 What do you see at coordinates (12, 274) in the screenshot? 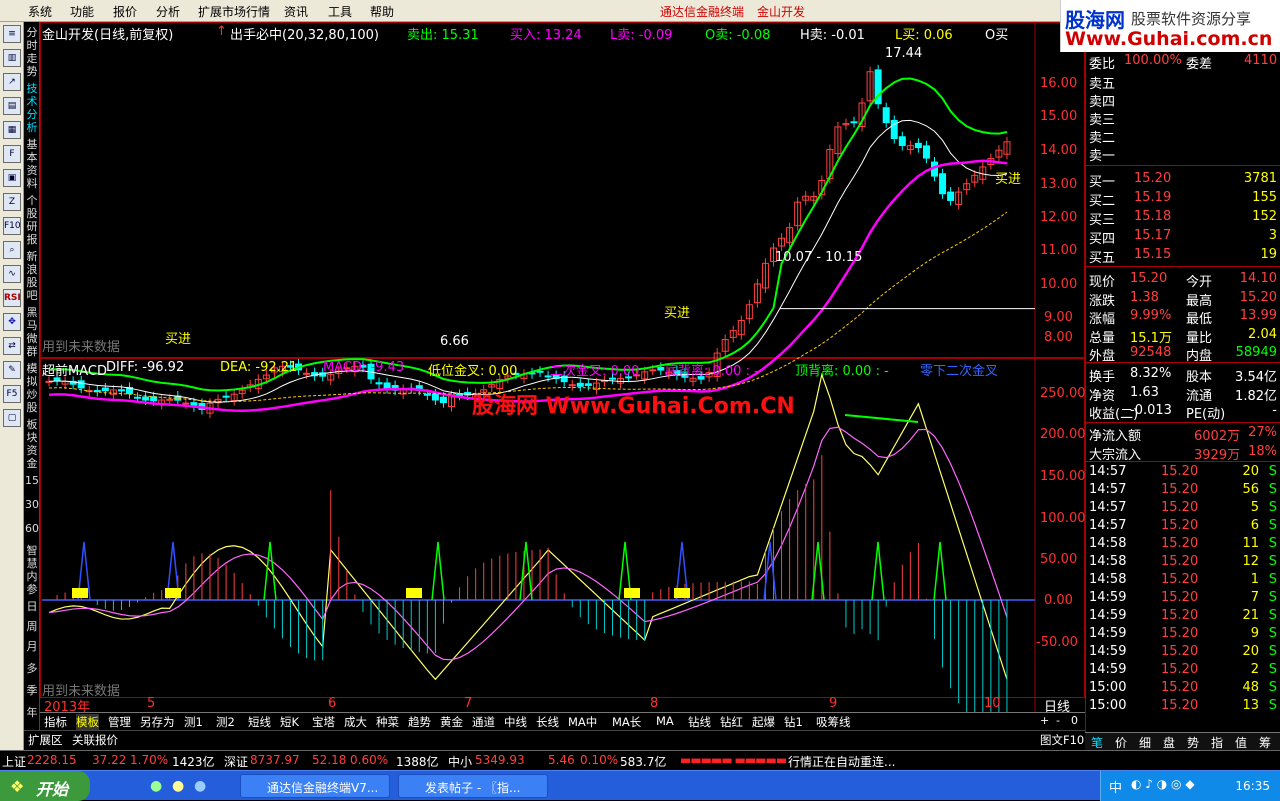
I see `chart-icon: ∿` at bounding box center [12, 274].